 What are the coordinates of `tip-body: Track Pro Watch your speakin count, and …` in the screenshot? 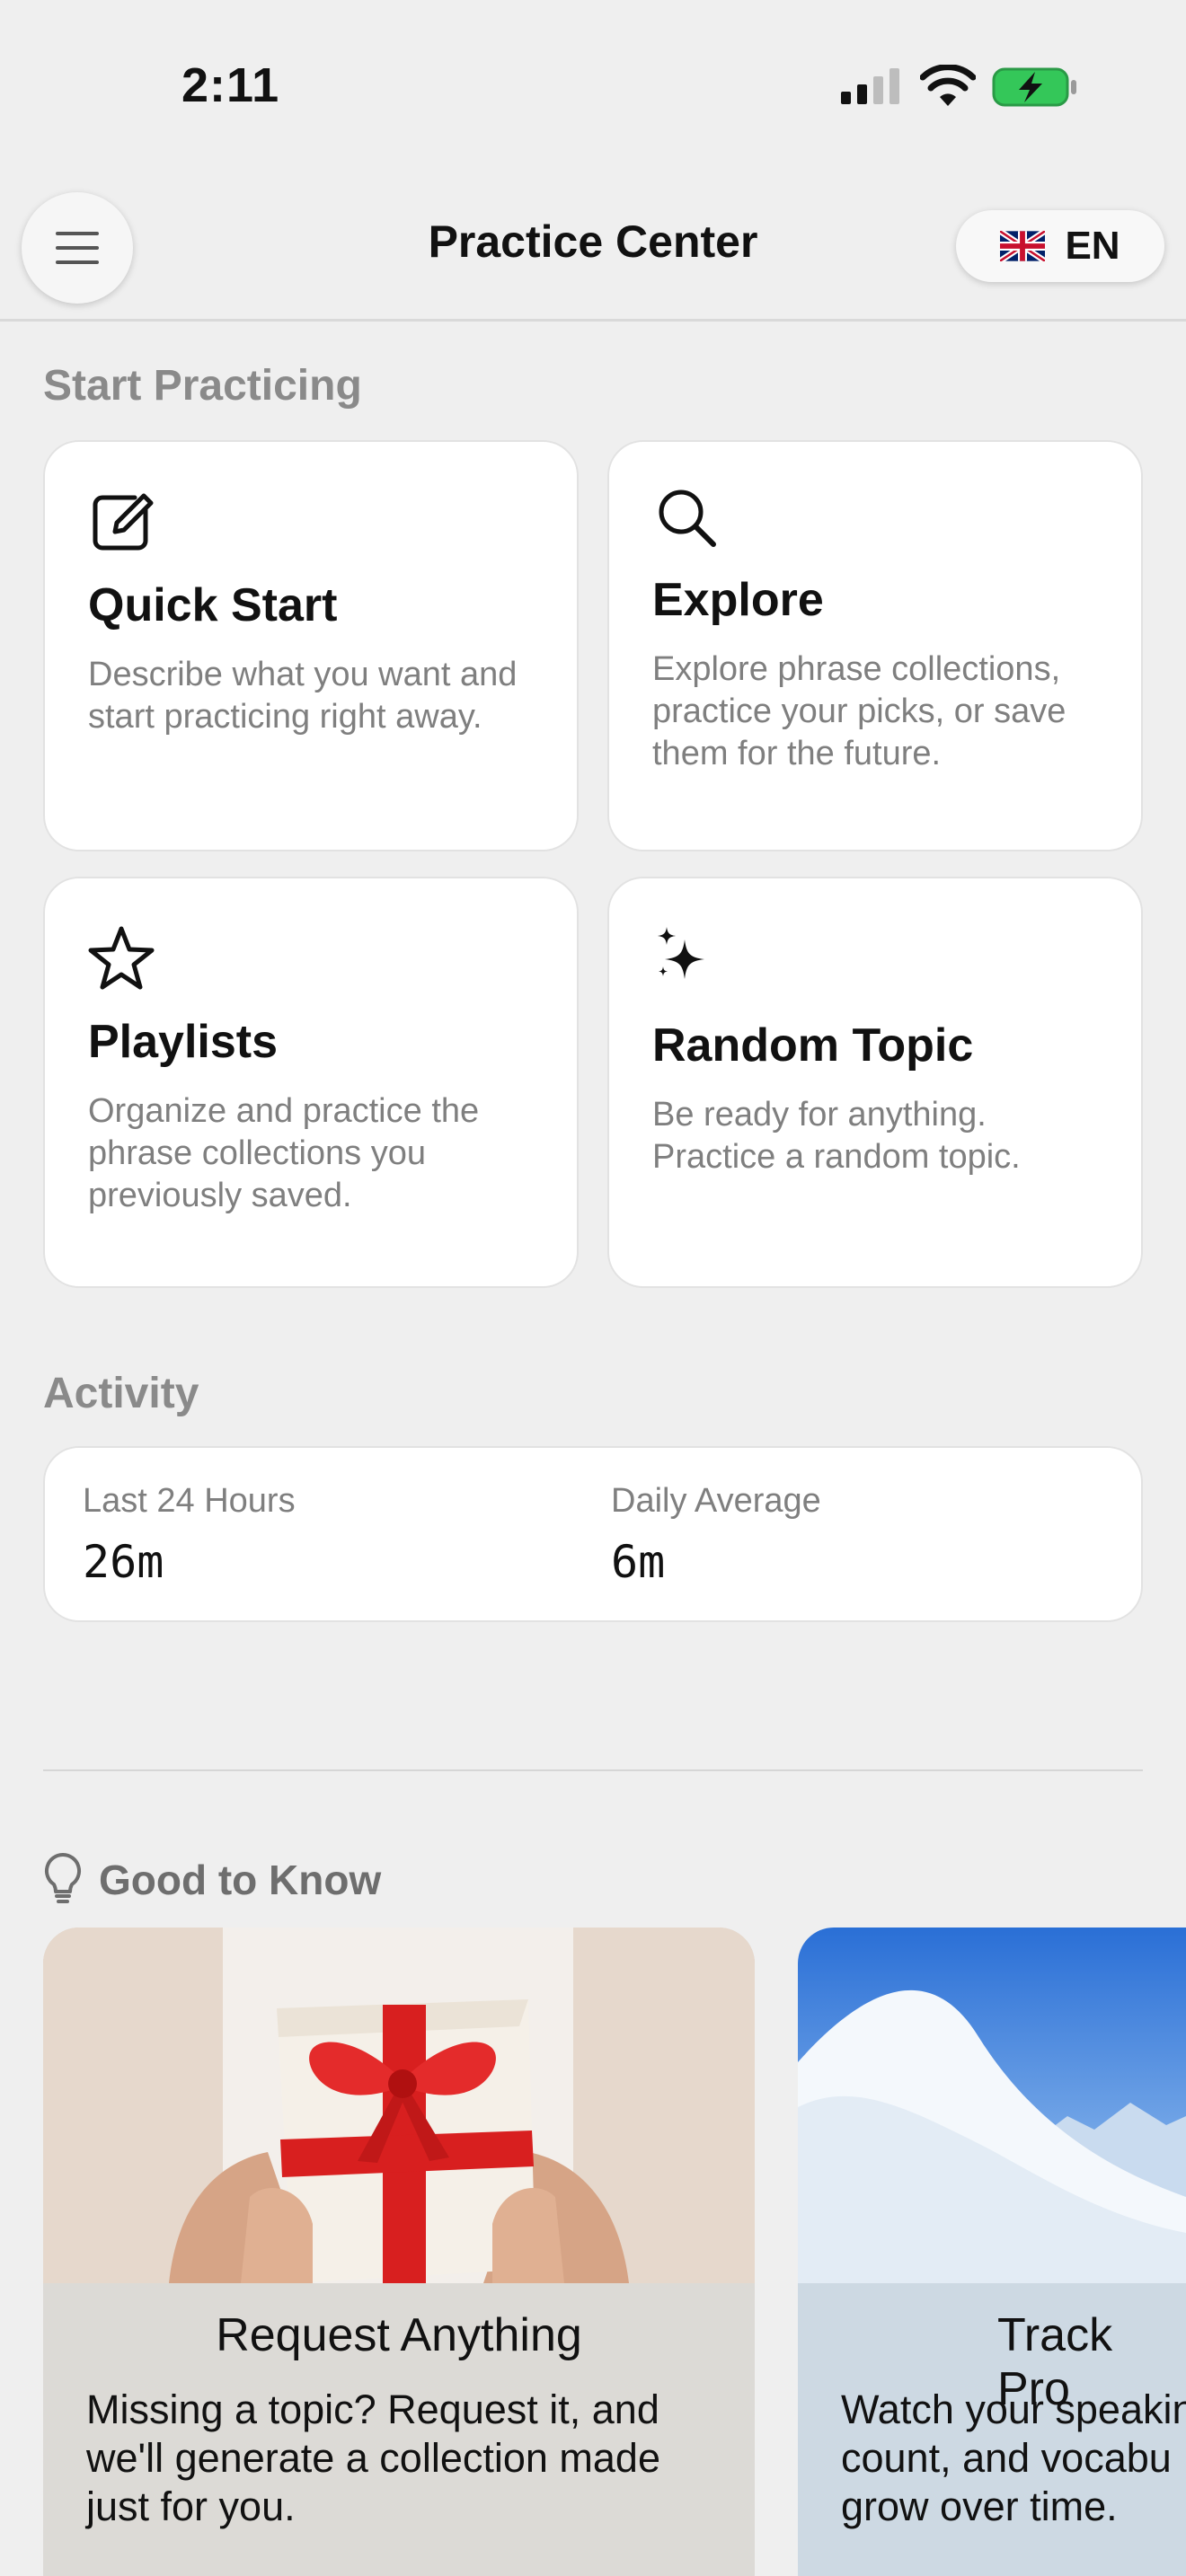 It's located at (992, 2429).